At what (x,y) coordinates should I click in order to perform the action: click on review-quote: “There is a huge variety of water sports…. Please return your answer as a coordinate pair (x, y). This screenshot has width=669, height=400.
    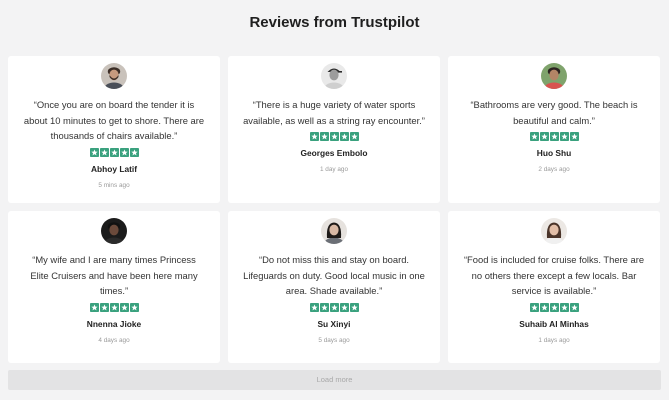
    Looking at the image, I should click on (334, 112).